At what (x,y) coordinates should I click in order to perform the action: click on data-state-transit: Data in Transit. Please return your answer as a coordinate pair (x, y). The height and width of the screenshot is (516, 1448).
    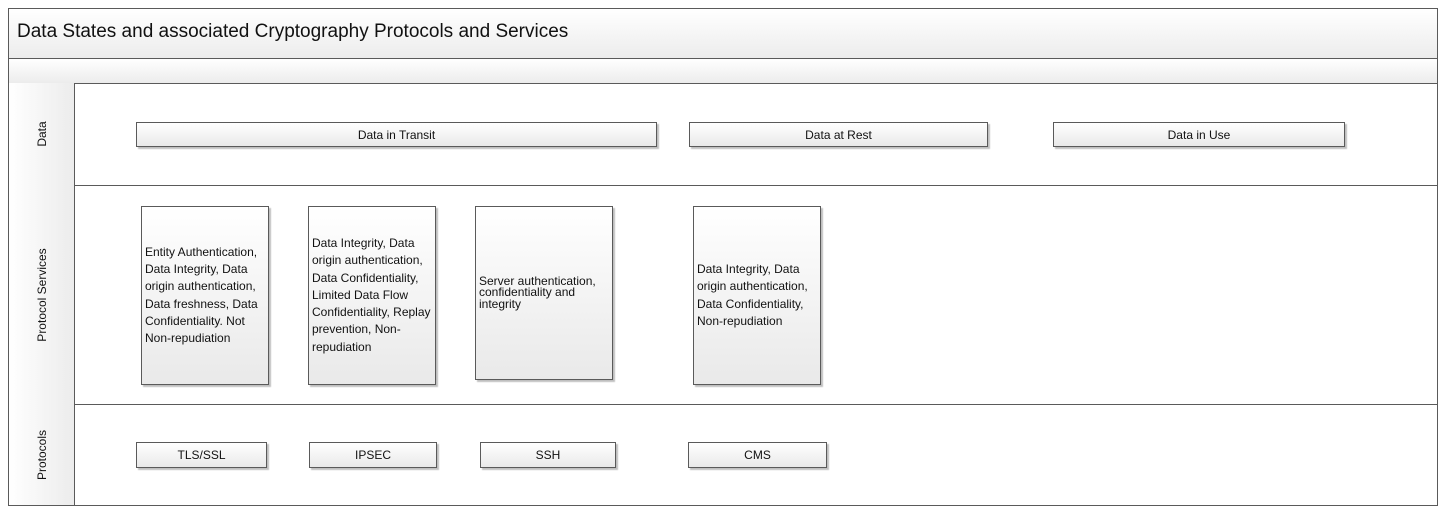
    Looking at the image, I should click on (396, 134).